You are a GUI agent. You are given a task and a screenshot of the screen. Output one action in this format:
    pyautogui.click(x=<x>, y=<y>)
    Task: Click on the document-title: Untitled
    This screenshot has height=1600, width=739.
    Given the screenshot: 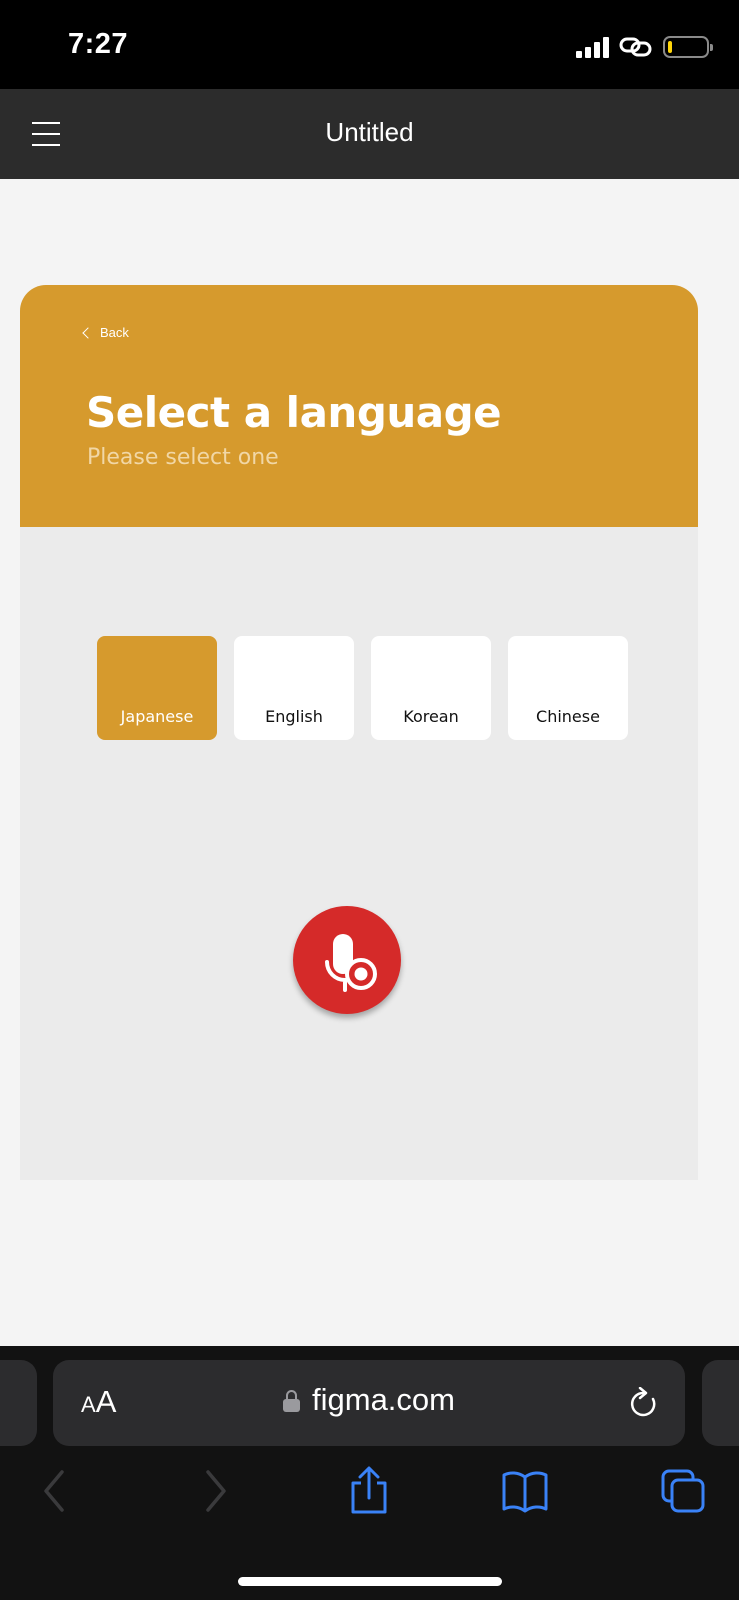 What is the action you would take?
    pyautogui.click(x=369, y=132)
    